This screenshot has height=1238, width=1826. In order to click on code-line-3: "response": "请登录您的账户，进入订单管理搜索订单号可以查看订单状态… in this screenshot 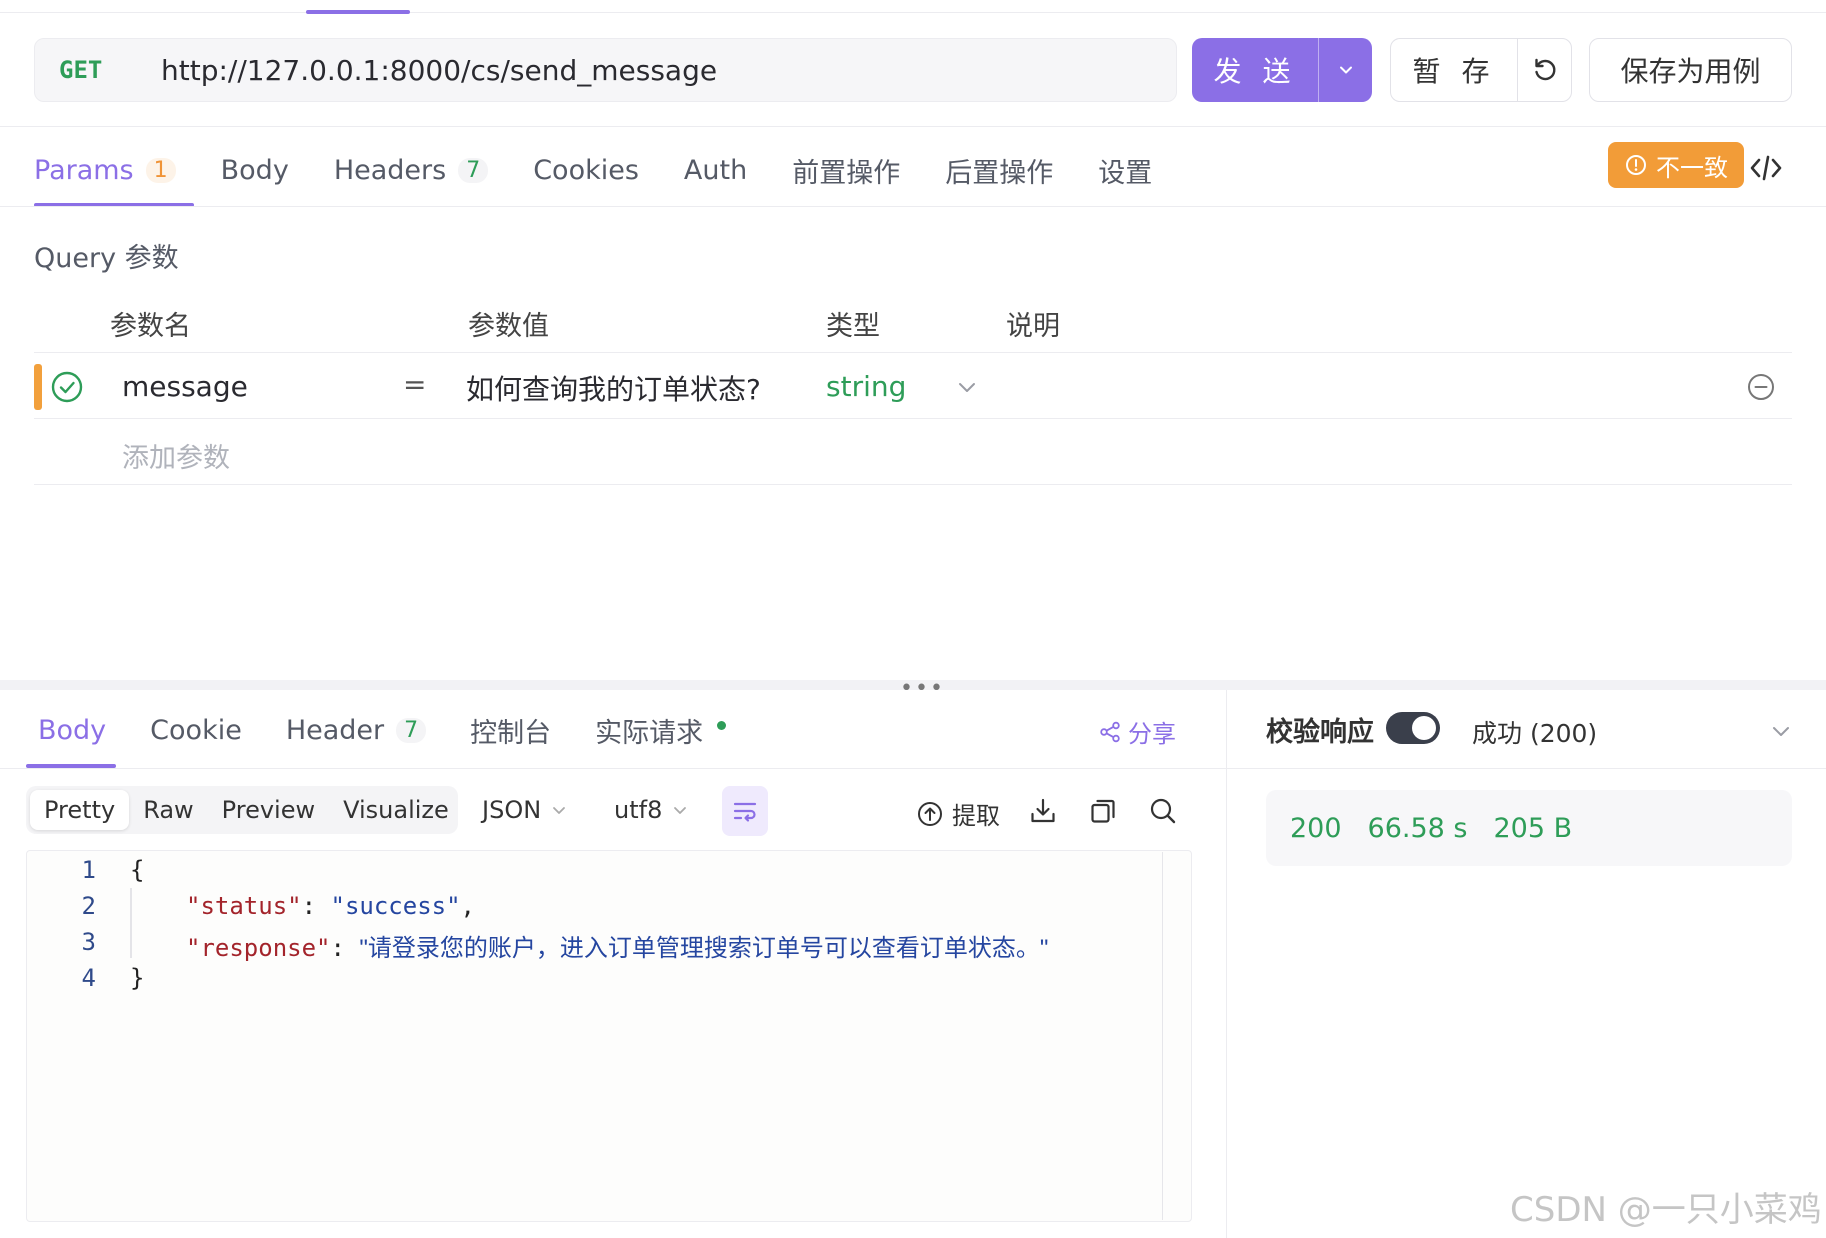, I will do `click(617, 945)`.